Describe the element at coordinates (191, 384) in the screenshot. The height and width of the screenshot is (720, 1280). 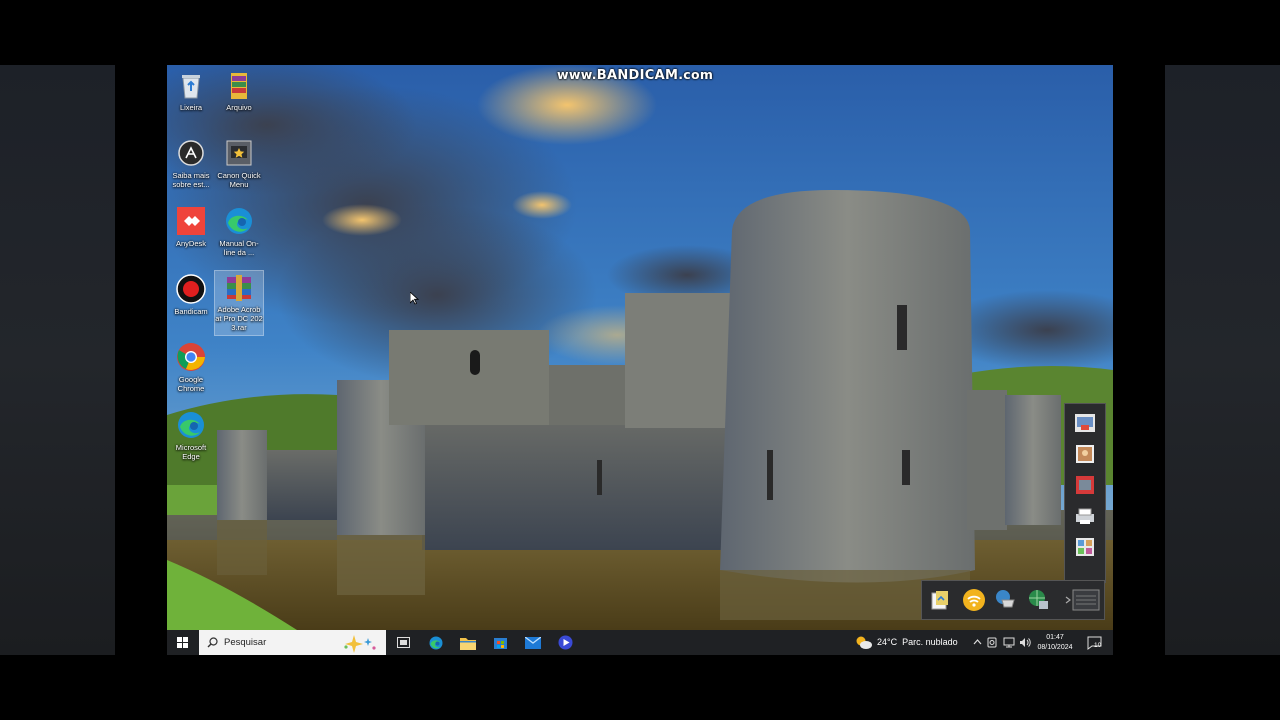
I see `desktop-icon-label: Google Chrome` at that location.